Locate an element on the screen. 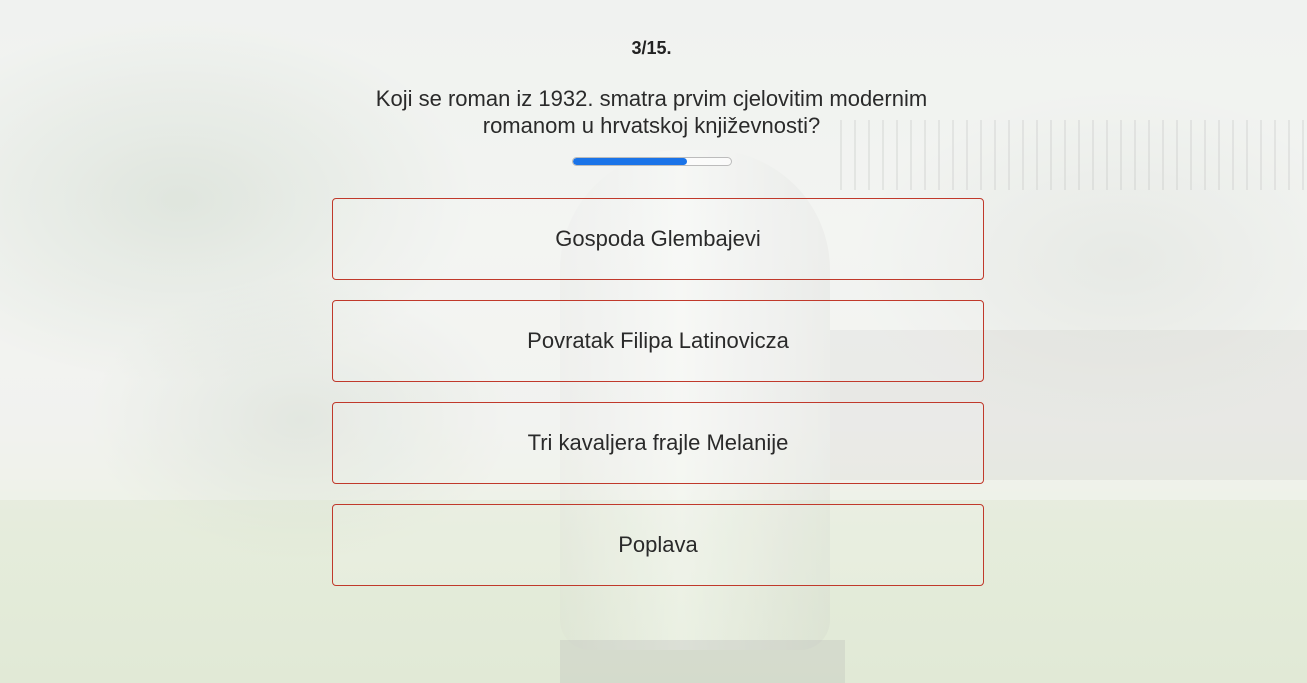 This screenshot has height=683, width=1307. answer-option-label: Gospoda Glembajevi is located at coordinates (658, 238).